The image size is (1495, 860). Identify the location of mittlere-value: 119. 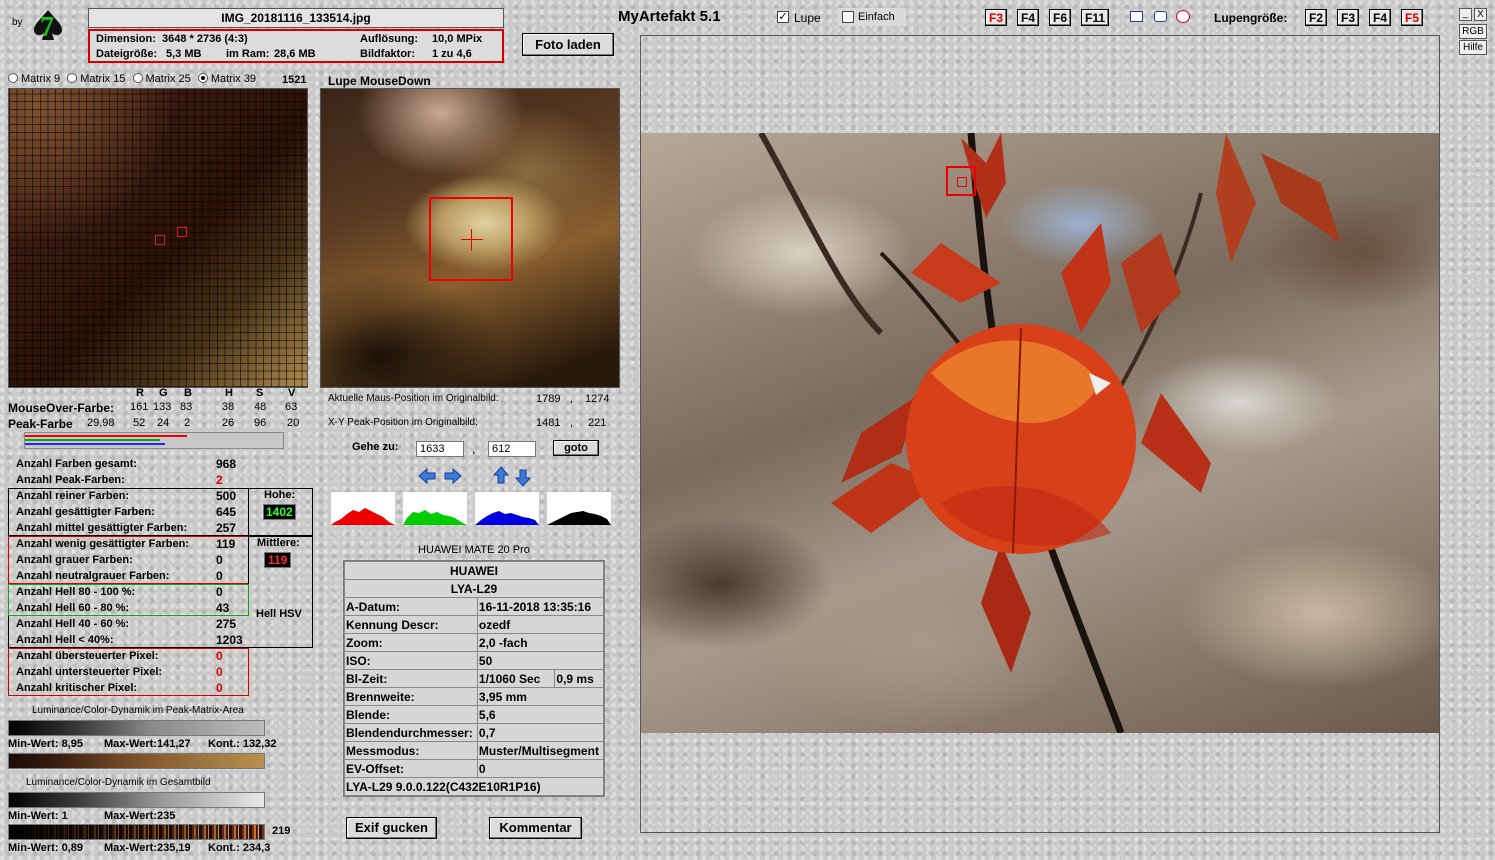
(278, 560).